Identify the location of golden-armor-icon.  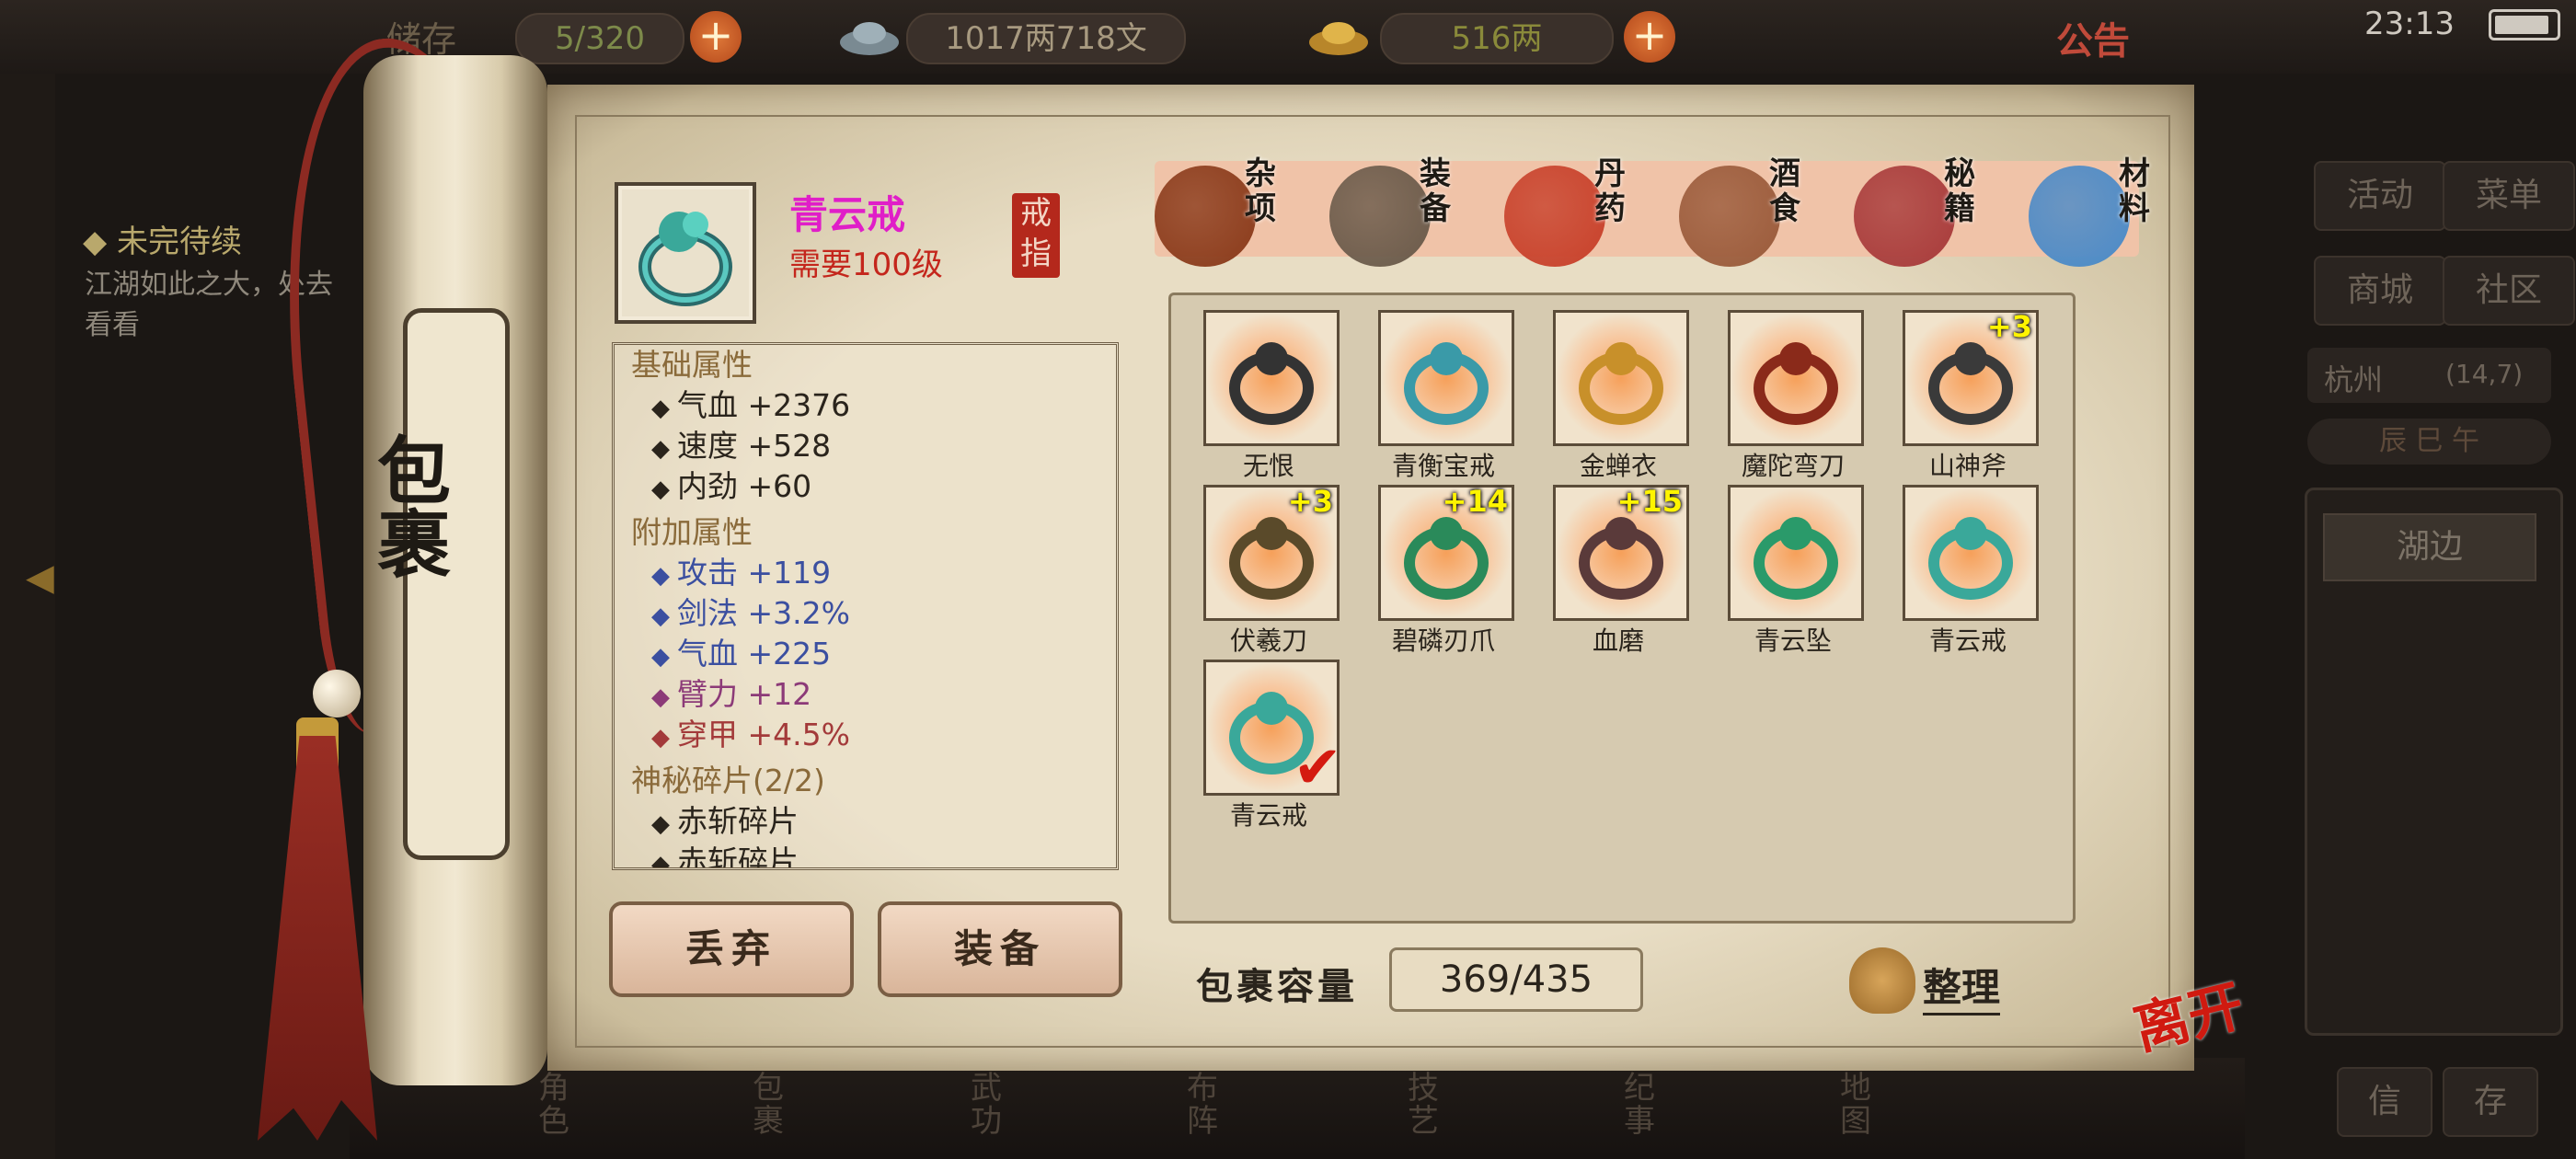
(1621, 383).